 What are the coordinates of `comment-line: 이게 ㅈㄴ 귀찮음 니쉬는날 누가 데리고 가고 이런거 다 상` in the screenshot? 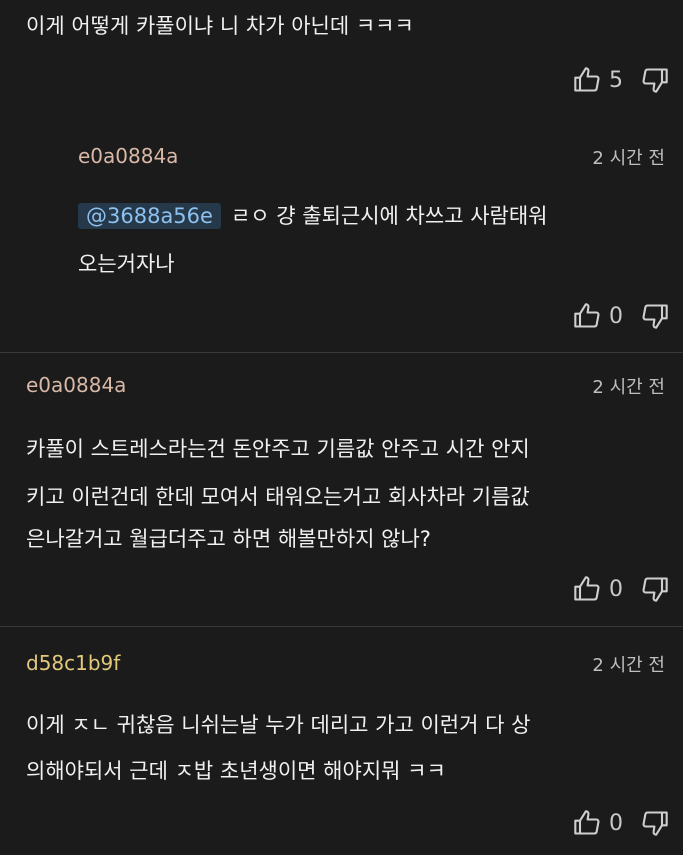 It's located at (278, 725).